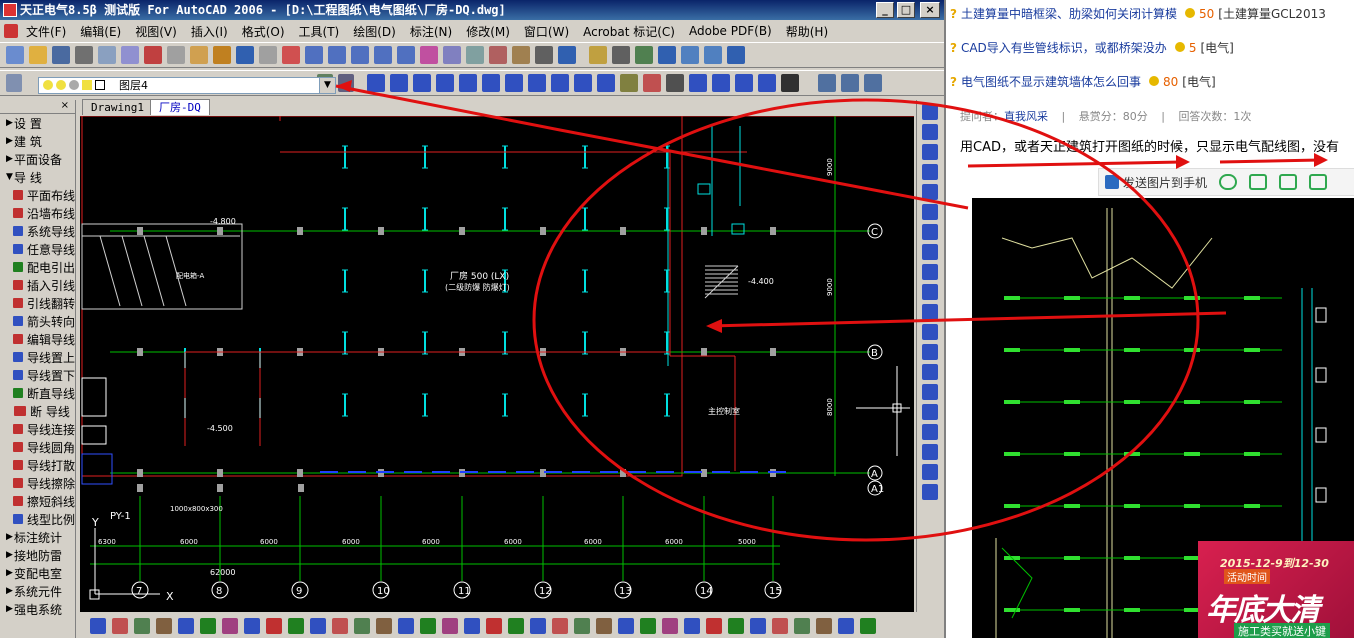 This screenshot has width=1354, height=638. What do you see at coordinates (117, 107) in the screenshot?
I see `tab-drawing1: Drawing1` at bounding box center [117, 107].